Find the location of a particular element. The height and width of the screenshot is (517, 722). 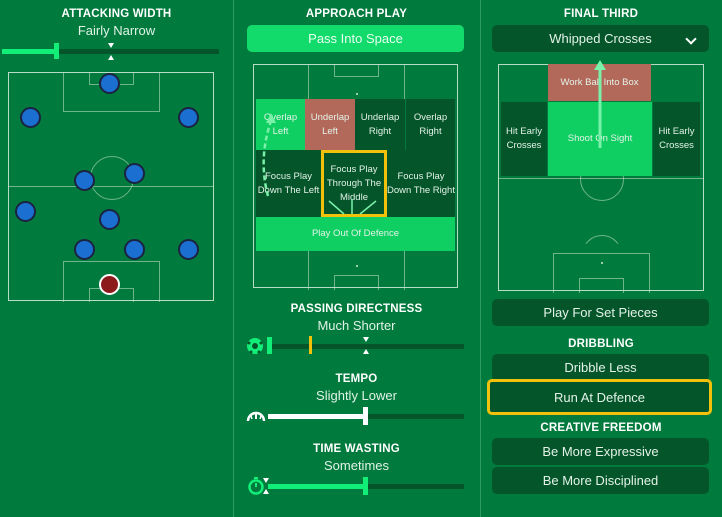

chevron-down-icon is located at coordinates (691, 39).